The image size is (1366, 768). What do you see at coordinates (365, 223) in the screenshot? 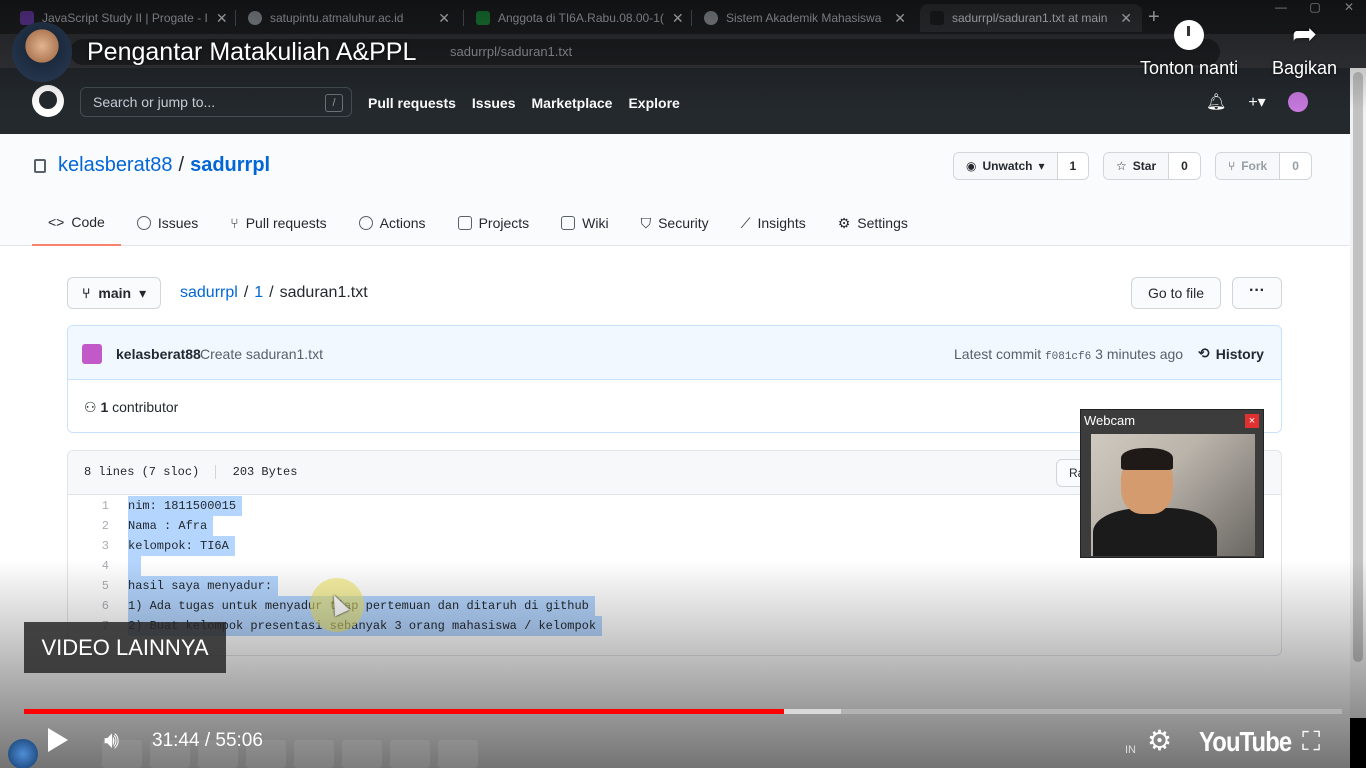
I see `play-circle-icon` at bounding box center [365, 223].